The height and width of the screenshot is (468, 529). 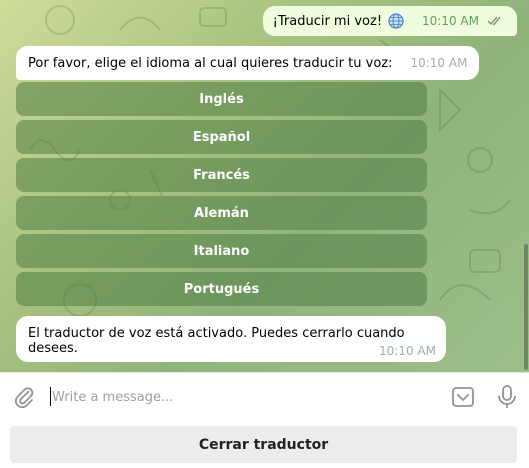 What do you see at coordinates (221, 251) in the screenshot?
I see `inline-button-italiano: Italiano` at bounding box center [221, 251].